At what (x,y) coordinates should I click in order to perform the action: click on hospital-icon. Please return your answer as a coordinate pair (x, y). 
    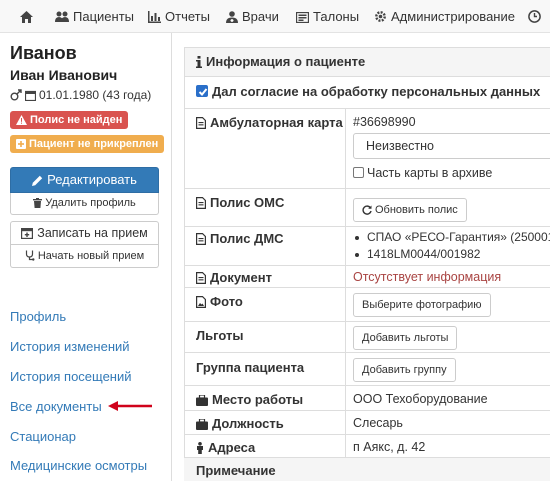
    Looking at the image, I should click on (21, 144).